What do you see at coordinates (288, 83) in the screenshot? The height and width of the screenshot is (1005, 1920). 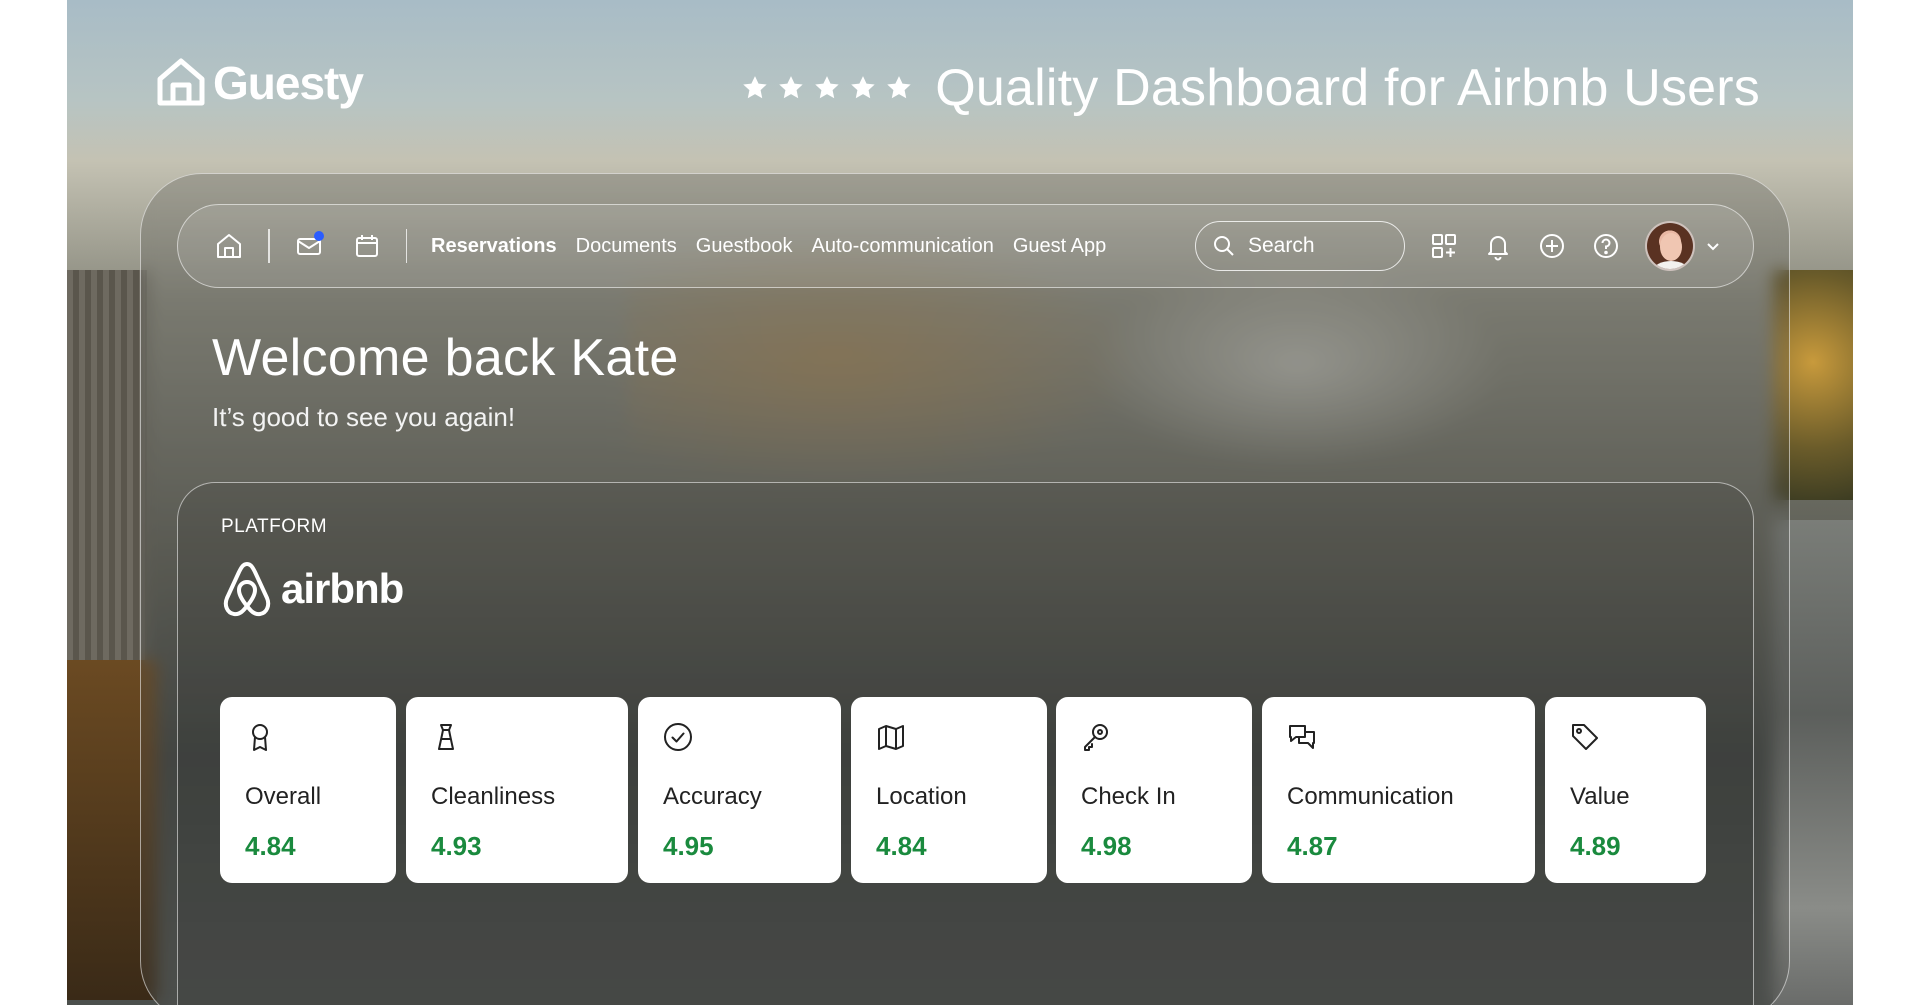 I see `brand-name: Guesty` at bounding box center [288, 83].